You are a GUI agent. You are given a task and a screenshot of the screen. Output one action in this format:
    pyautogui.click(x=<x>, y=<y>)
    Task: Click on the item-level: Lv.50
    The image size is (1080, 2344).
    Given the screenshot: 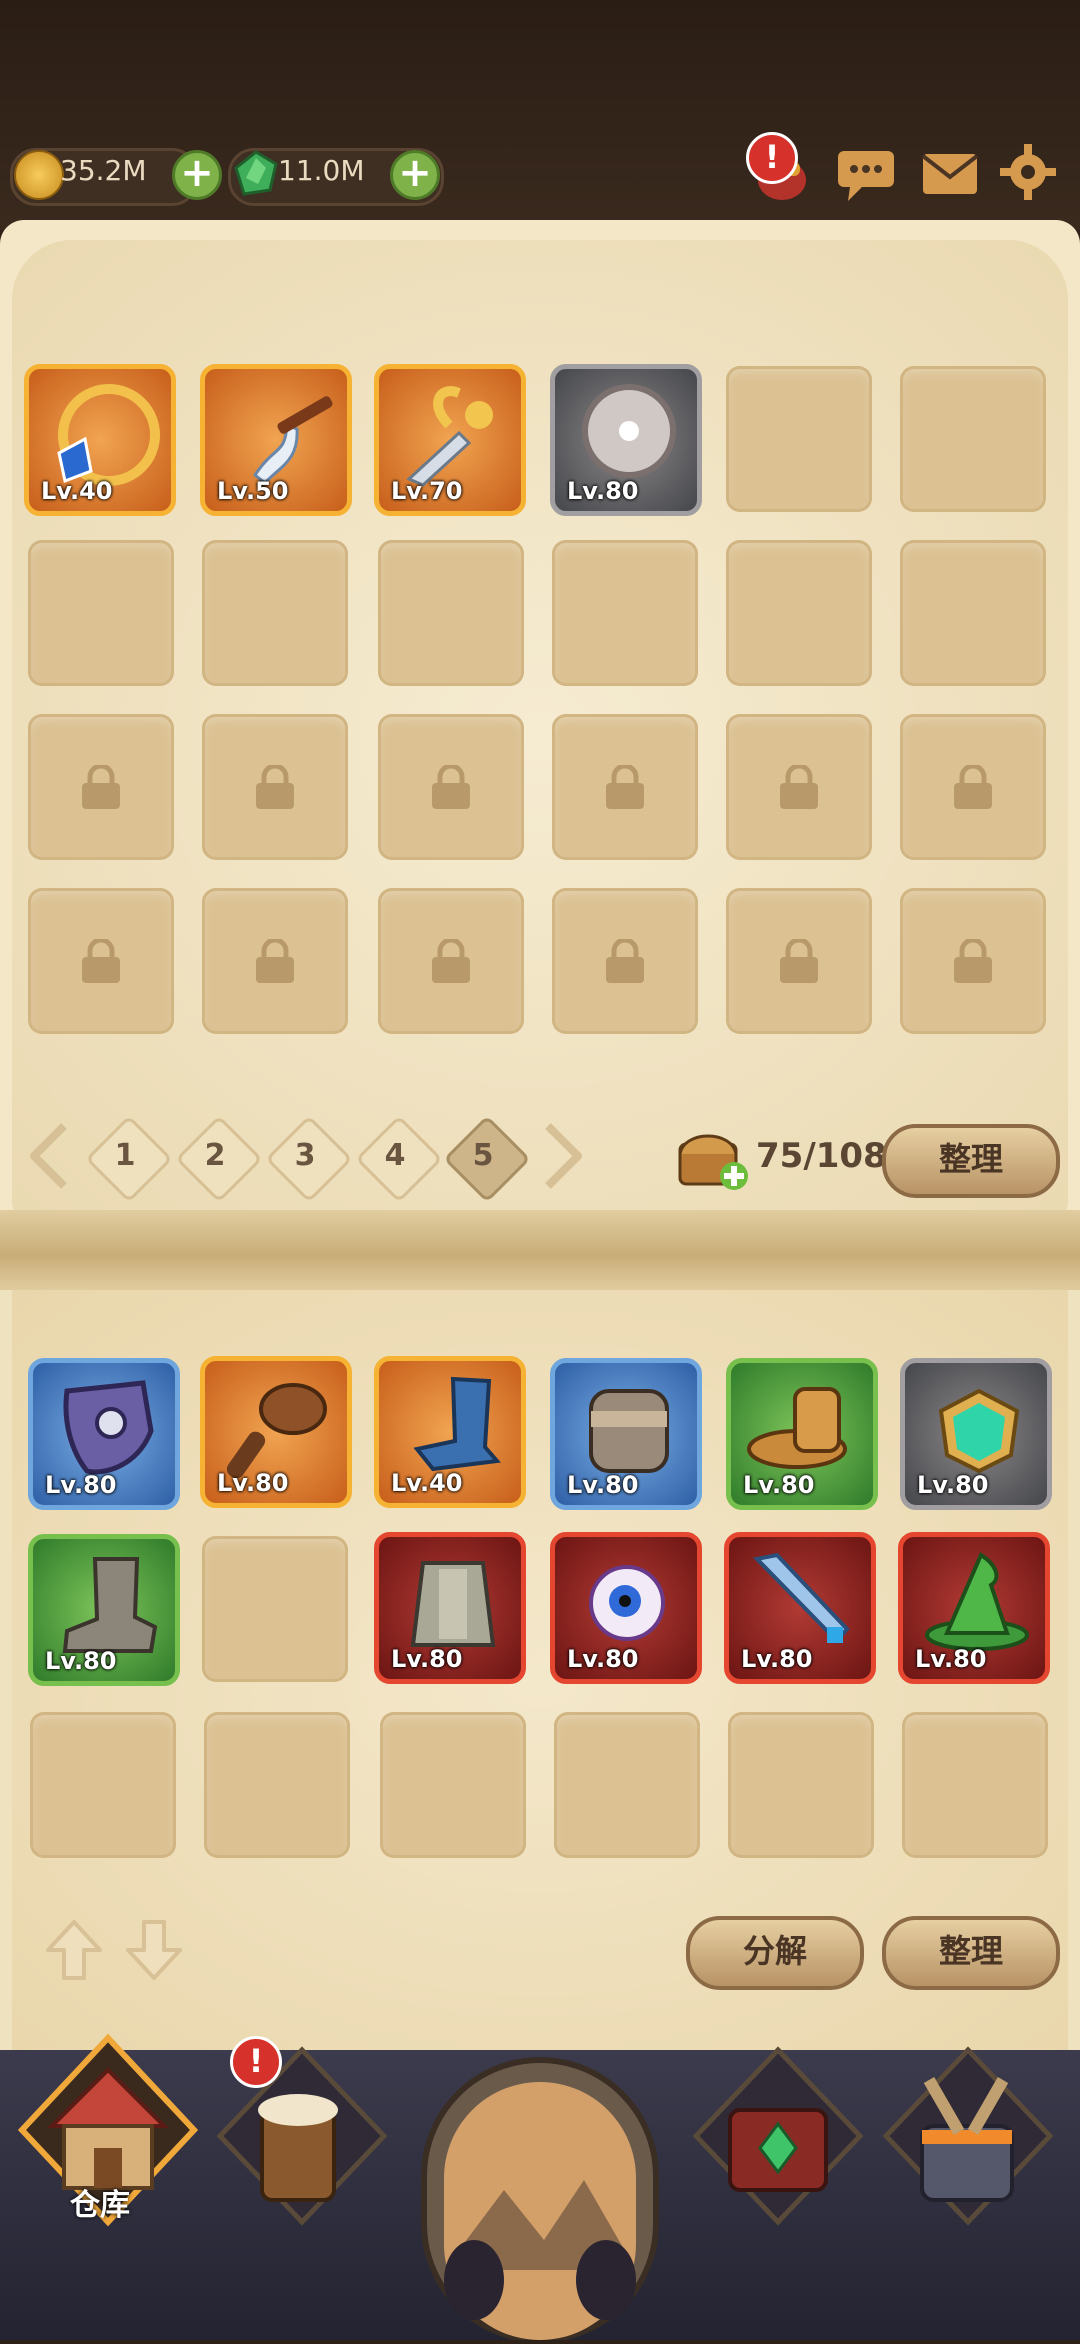 What is the action you would take?
    pyautogui.click(x=253, y=491)
    